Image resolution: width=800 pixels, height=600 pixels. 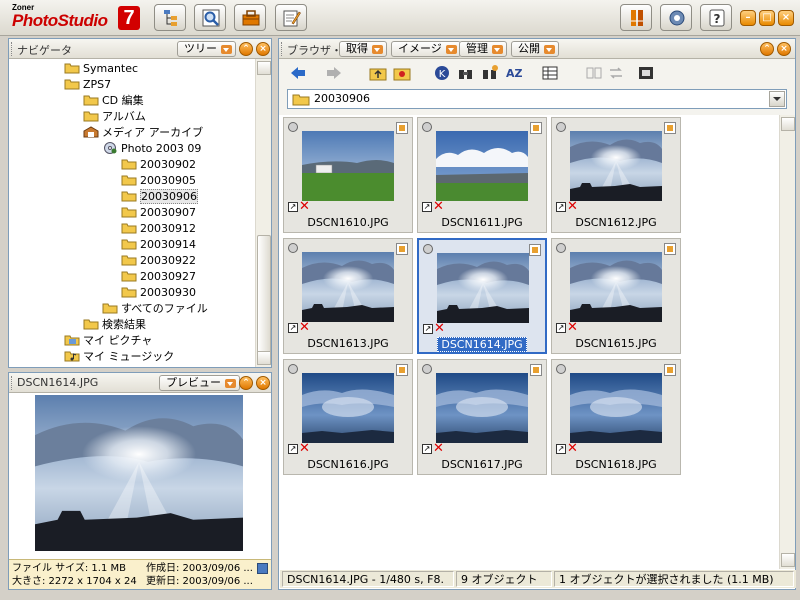 I want to click on menu-acquire: 取得, so click(x=363, y=49).